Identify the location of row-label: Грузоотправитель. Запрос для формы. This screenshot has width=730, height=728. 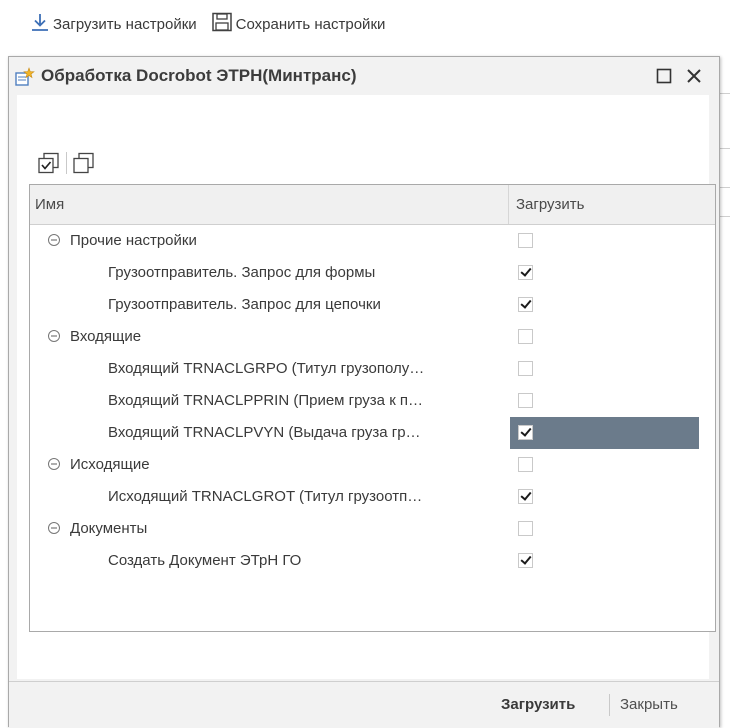
(242, 272).